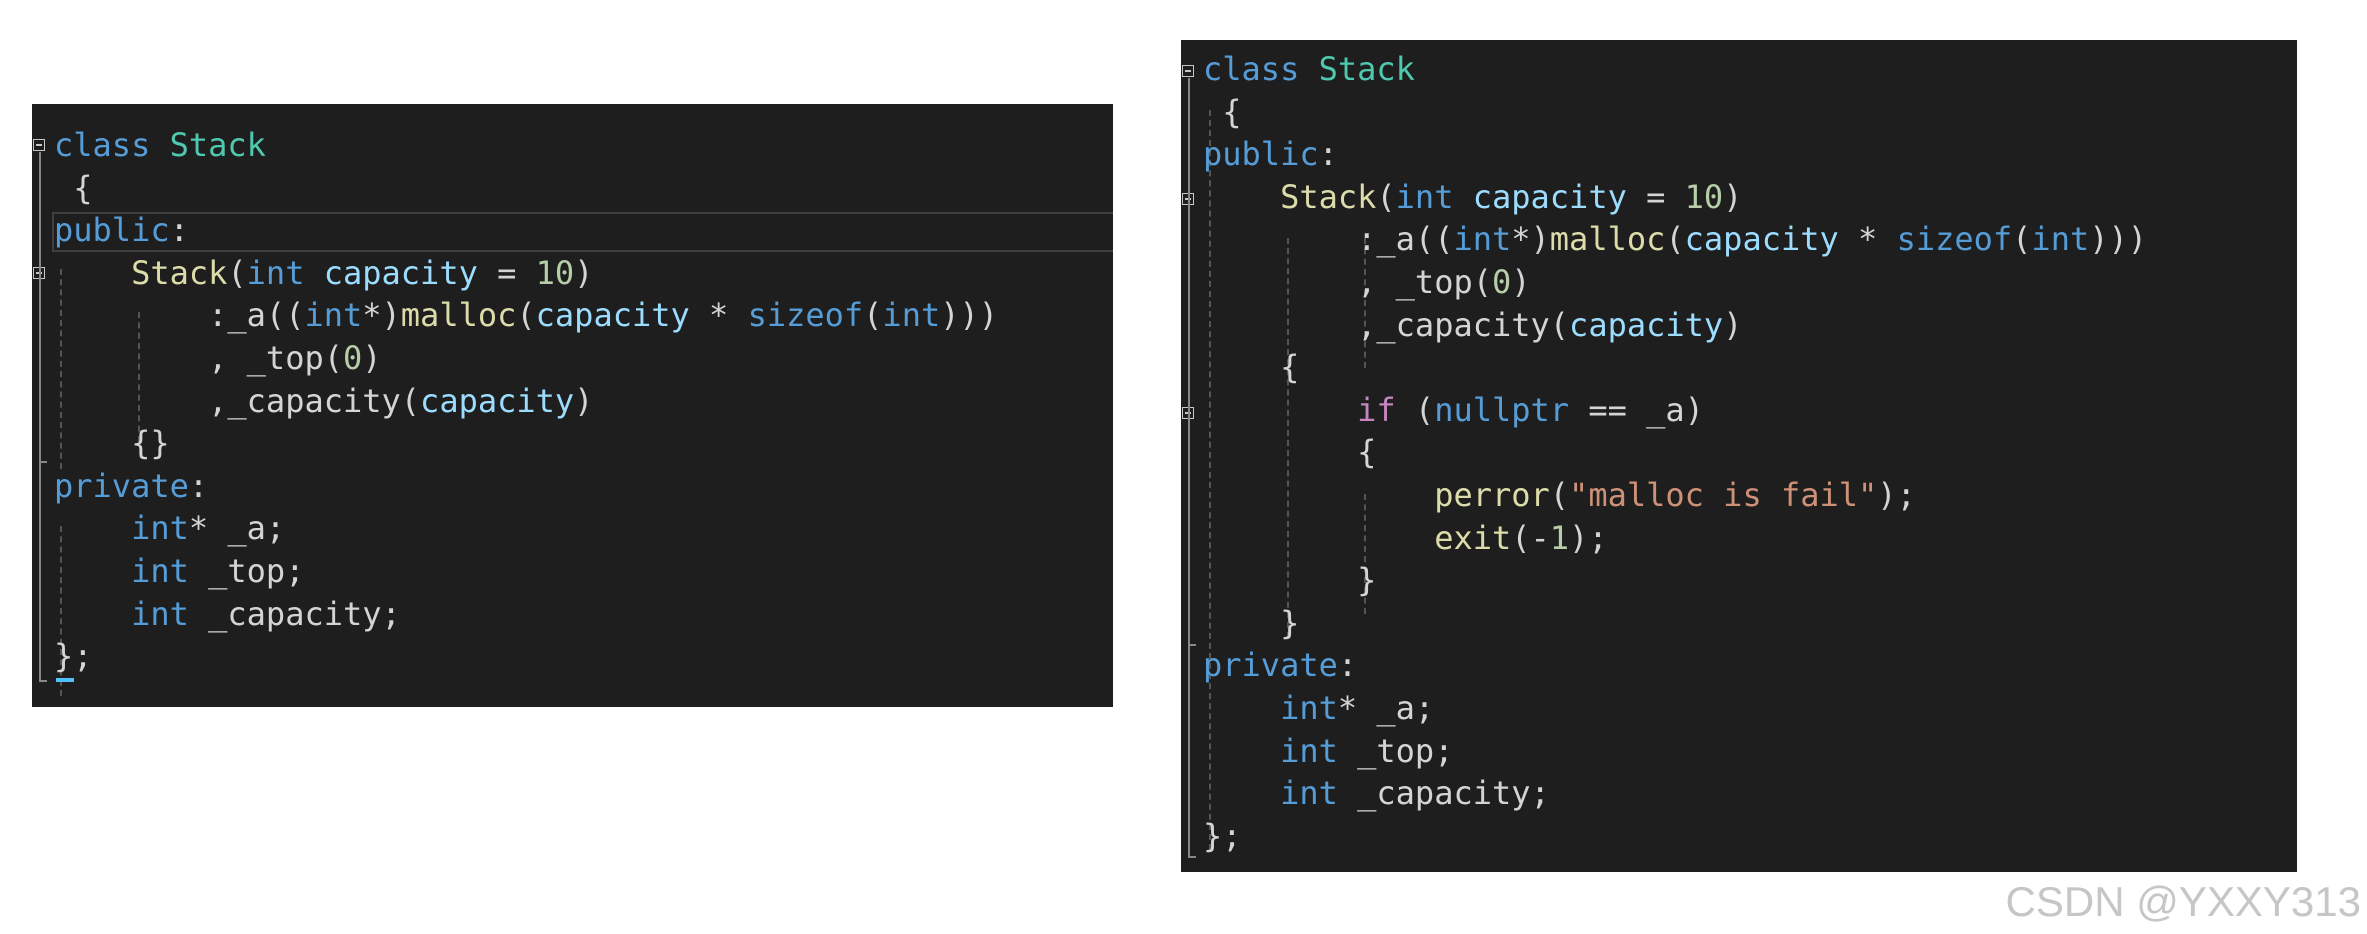 This screenshot has width=2367, height=934. I want to click on scope-bar, so click(1189, 426).